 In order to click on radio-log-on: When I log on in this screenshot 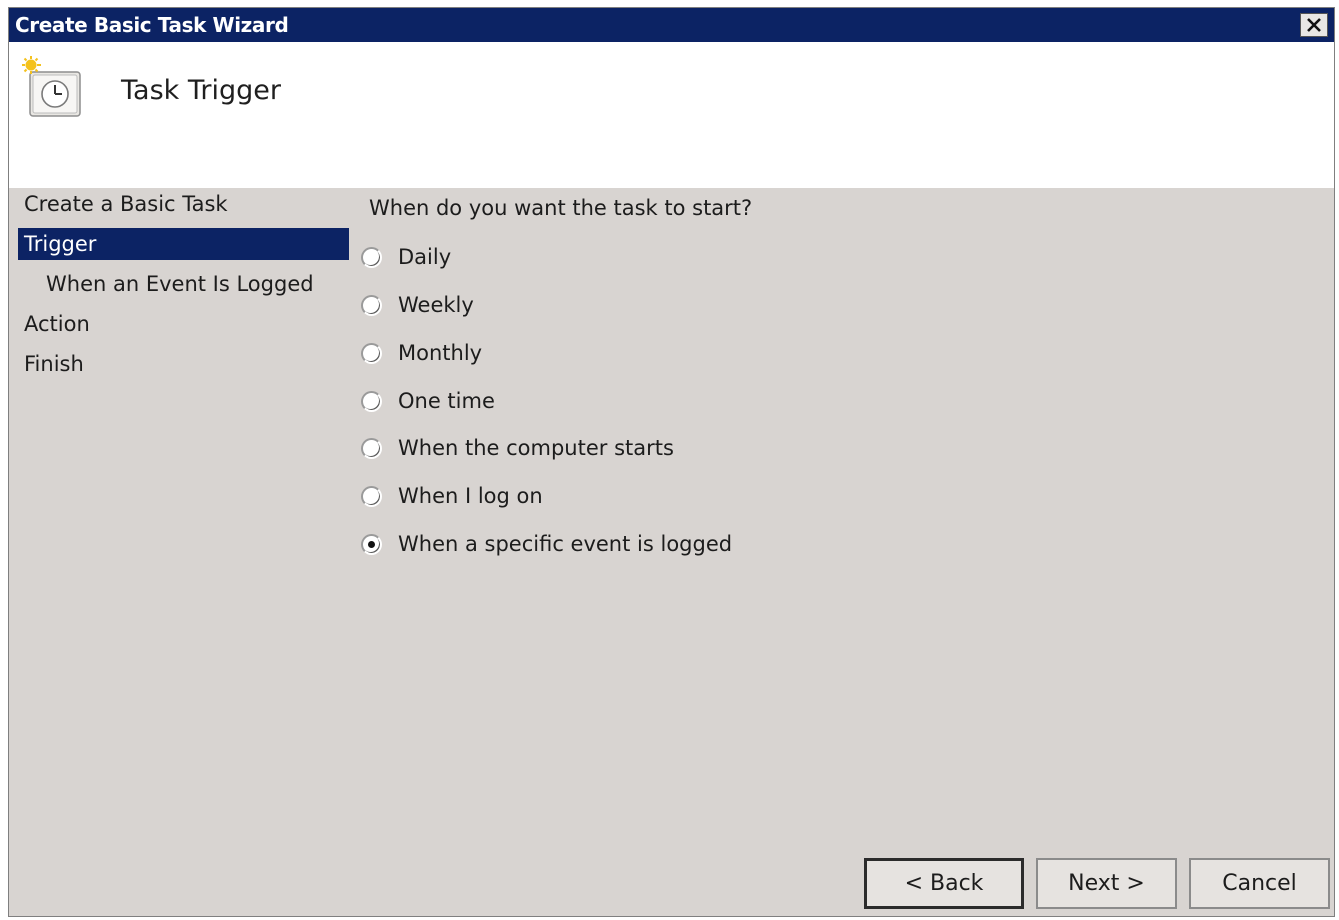, I will do `click(452, 496)`.